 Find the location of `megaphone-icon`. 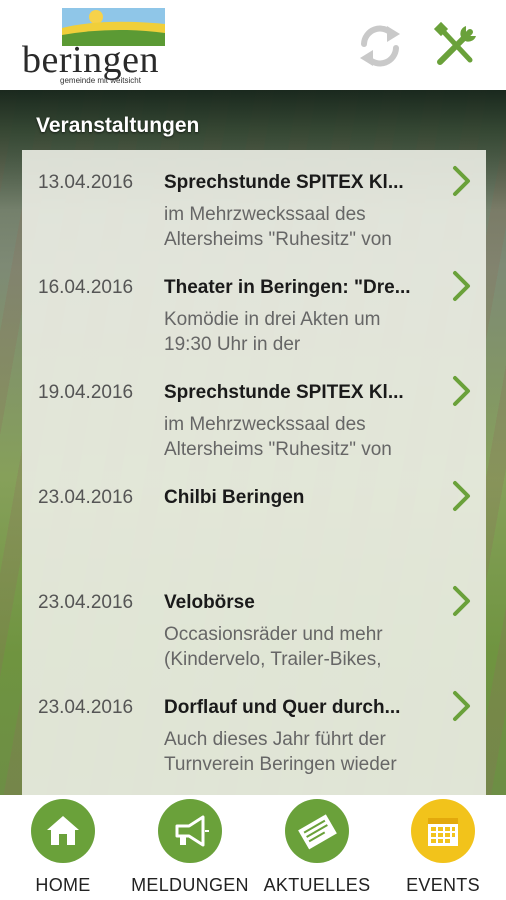

megaphone-icon is located at coordinates (192, 831).